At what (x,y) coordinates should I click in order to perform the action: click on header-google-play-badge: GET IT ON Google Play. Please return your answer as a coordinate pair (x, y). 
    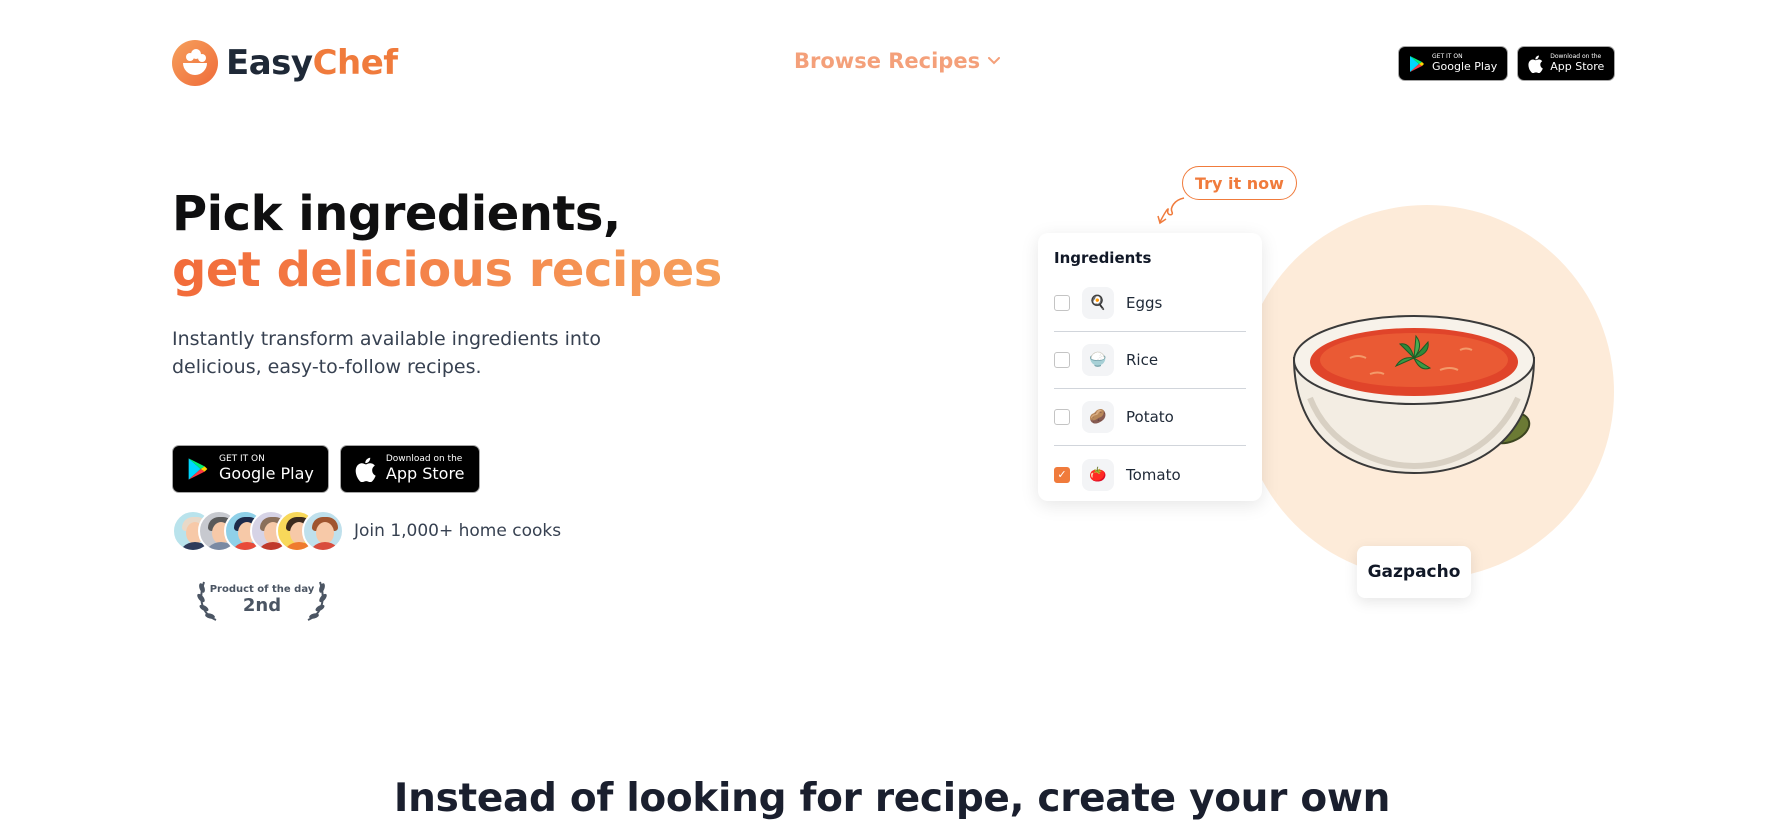
    Looking at the image, I should click on (1453, 63).